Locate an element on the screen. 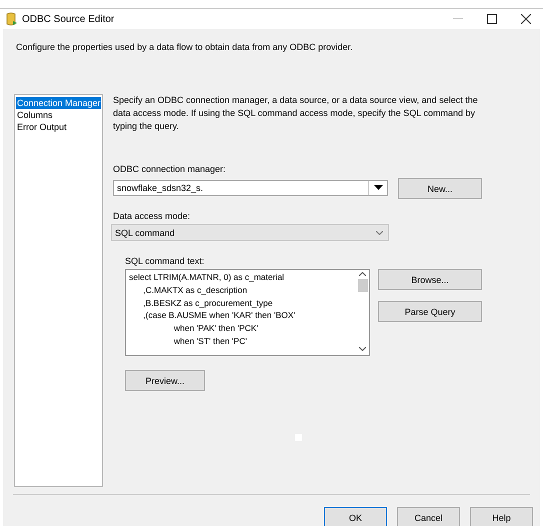 Image resolution: width=543 pixels, height=526 pixels. dialog-button: Cancel is located at coordinates (428, 516).